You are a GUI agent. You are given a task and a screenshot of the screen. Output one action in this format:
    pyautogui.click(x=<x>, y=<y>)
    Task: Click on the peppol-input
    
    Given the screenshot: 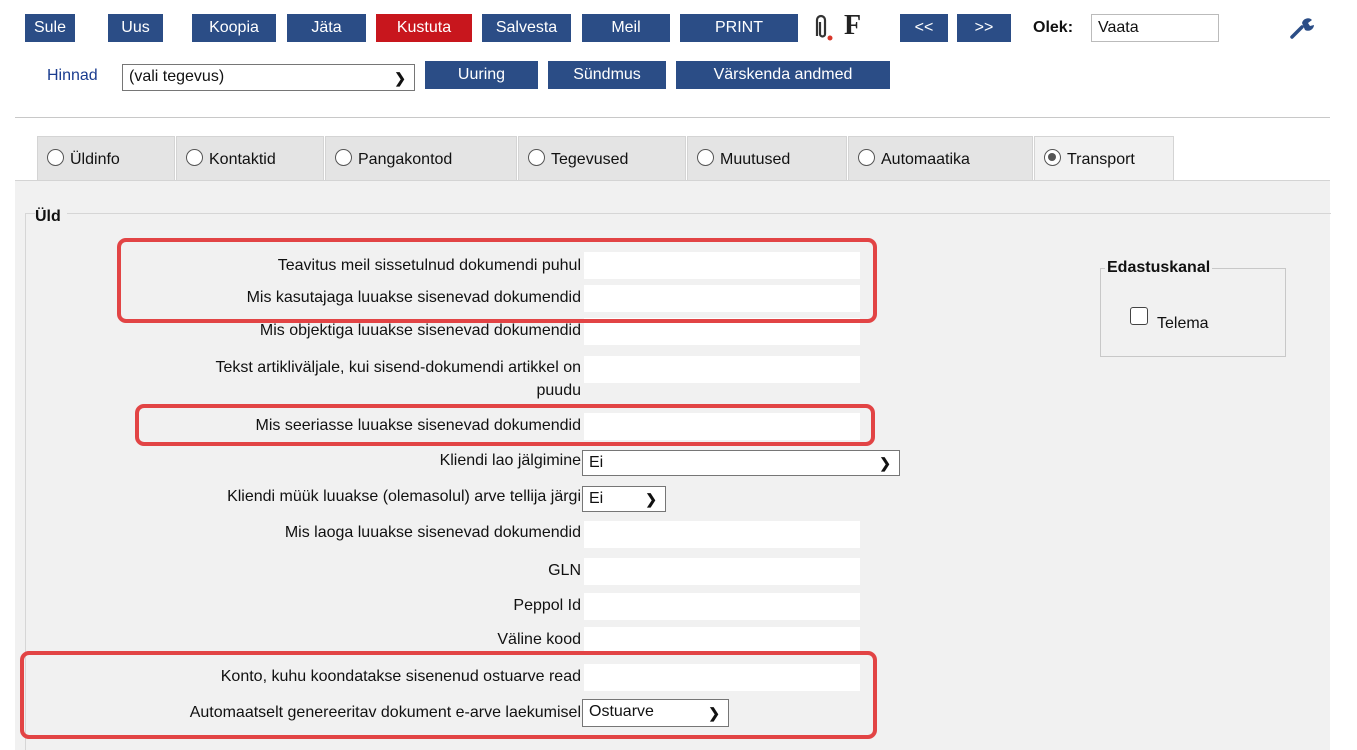 What is the action you would take?
    pyautogui.click(x=722, y=606)
    